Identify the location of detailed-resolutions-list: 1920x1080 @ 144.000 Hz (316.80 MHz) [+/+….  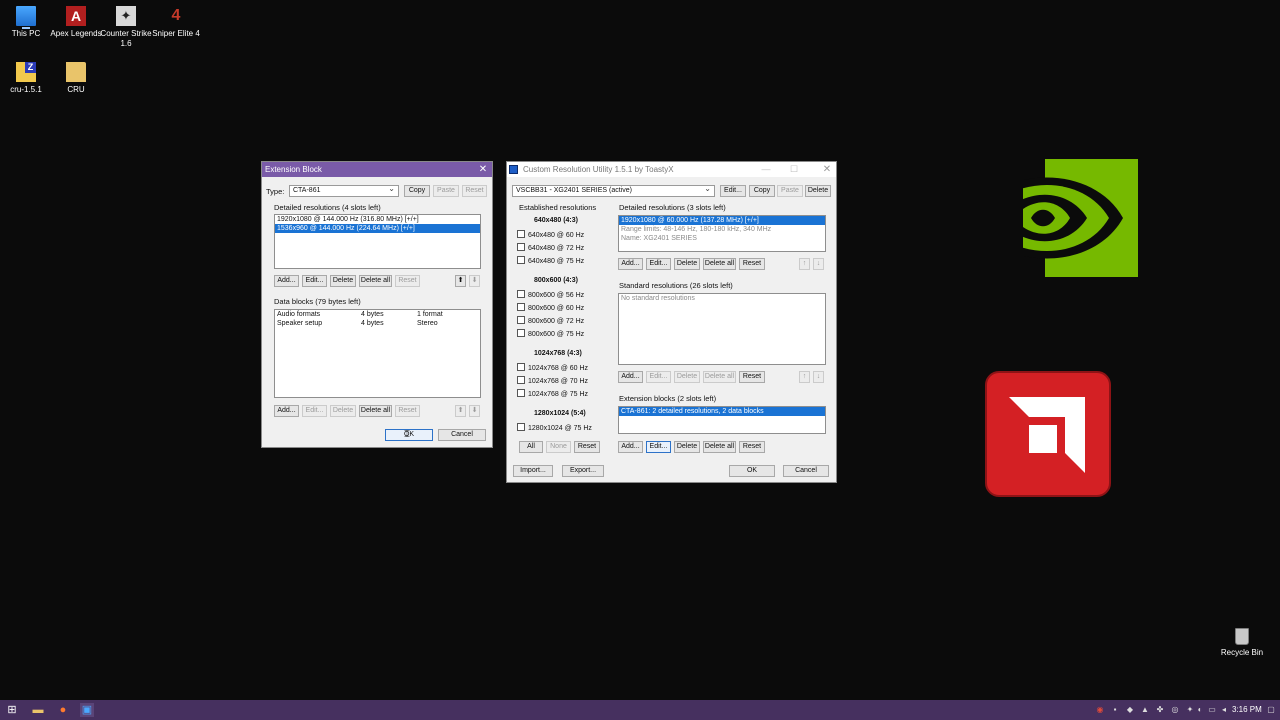
(377, 241).